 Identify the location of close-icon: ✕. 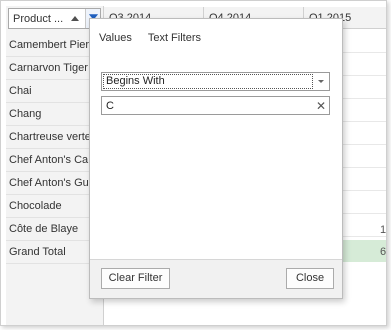
(321, 106).